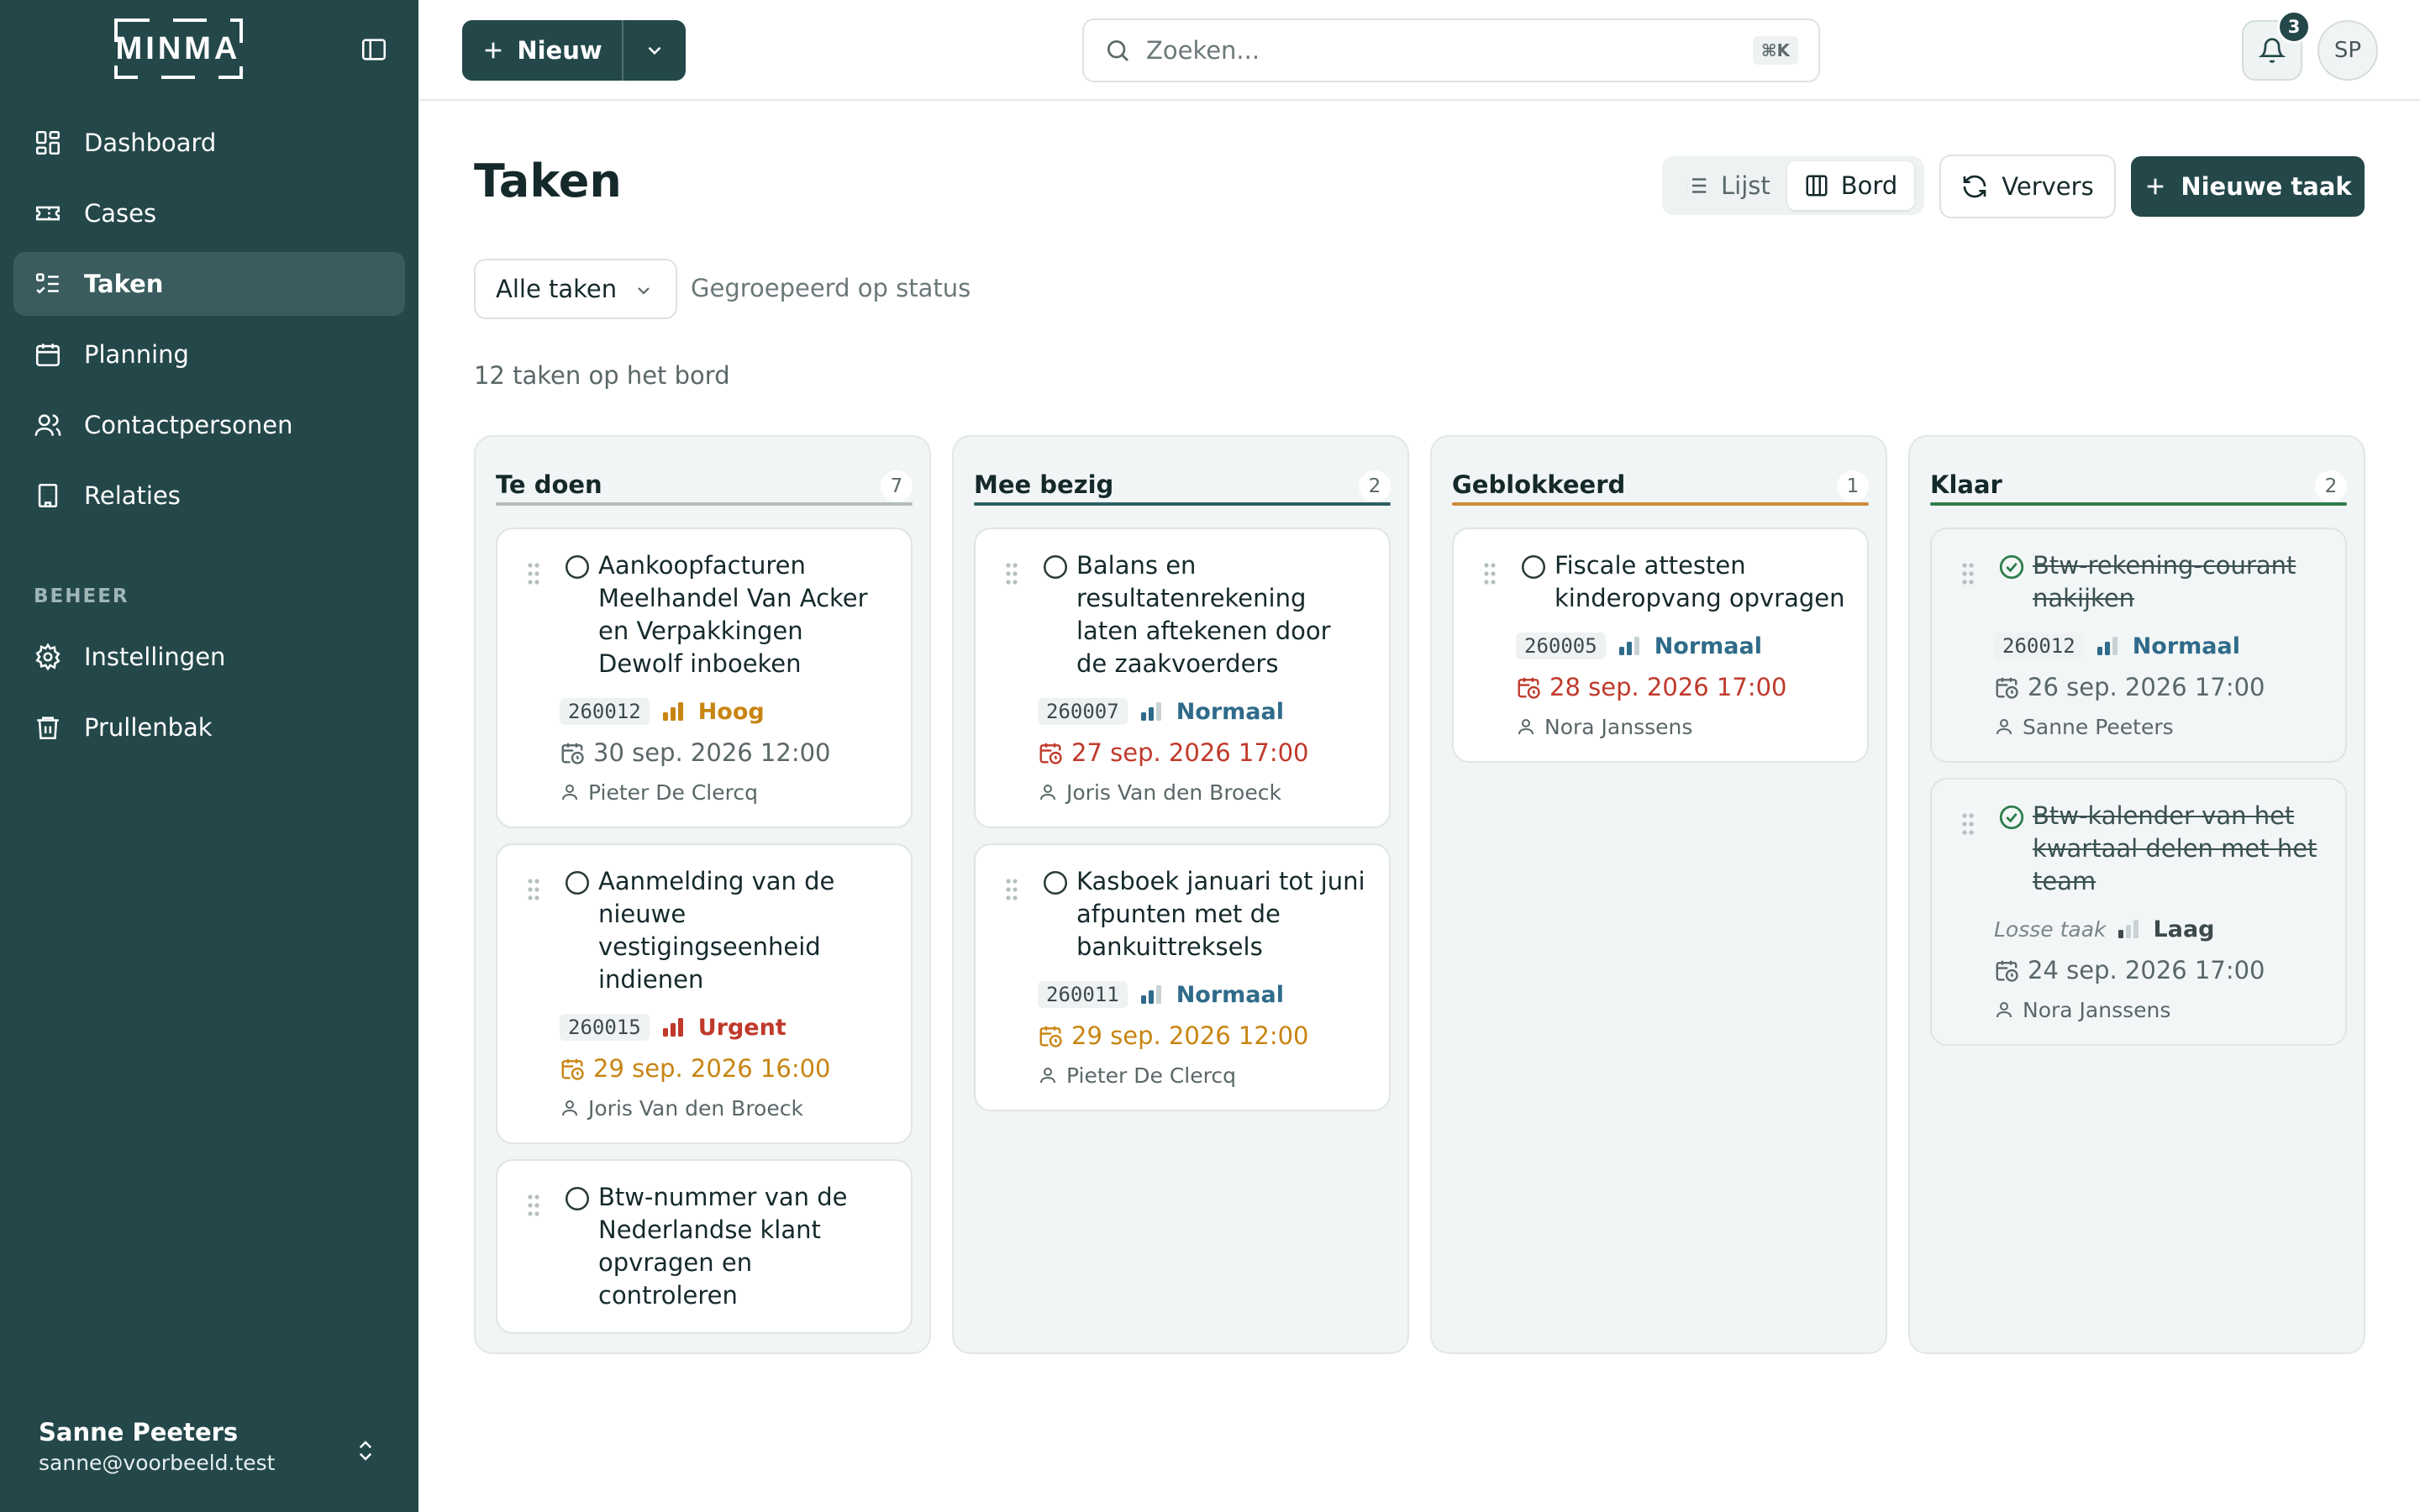  I want to click on refresh-label: Ververs, so click(2048, 186).